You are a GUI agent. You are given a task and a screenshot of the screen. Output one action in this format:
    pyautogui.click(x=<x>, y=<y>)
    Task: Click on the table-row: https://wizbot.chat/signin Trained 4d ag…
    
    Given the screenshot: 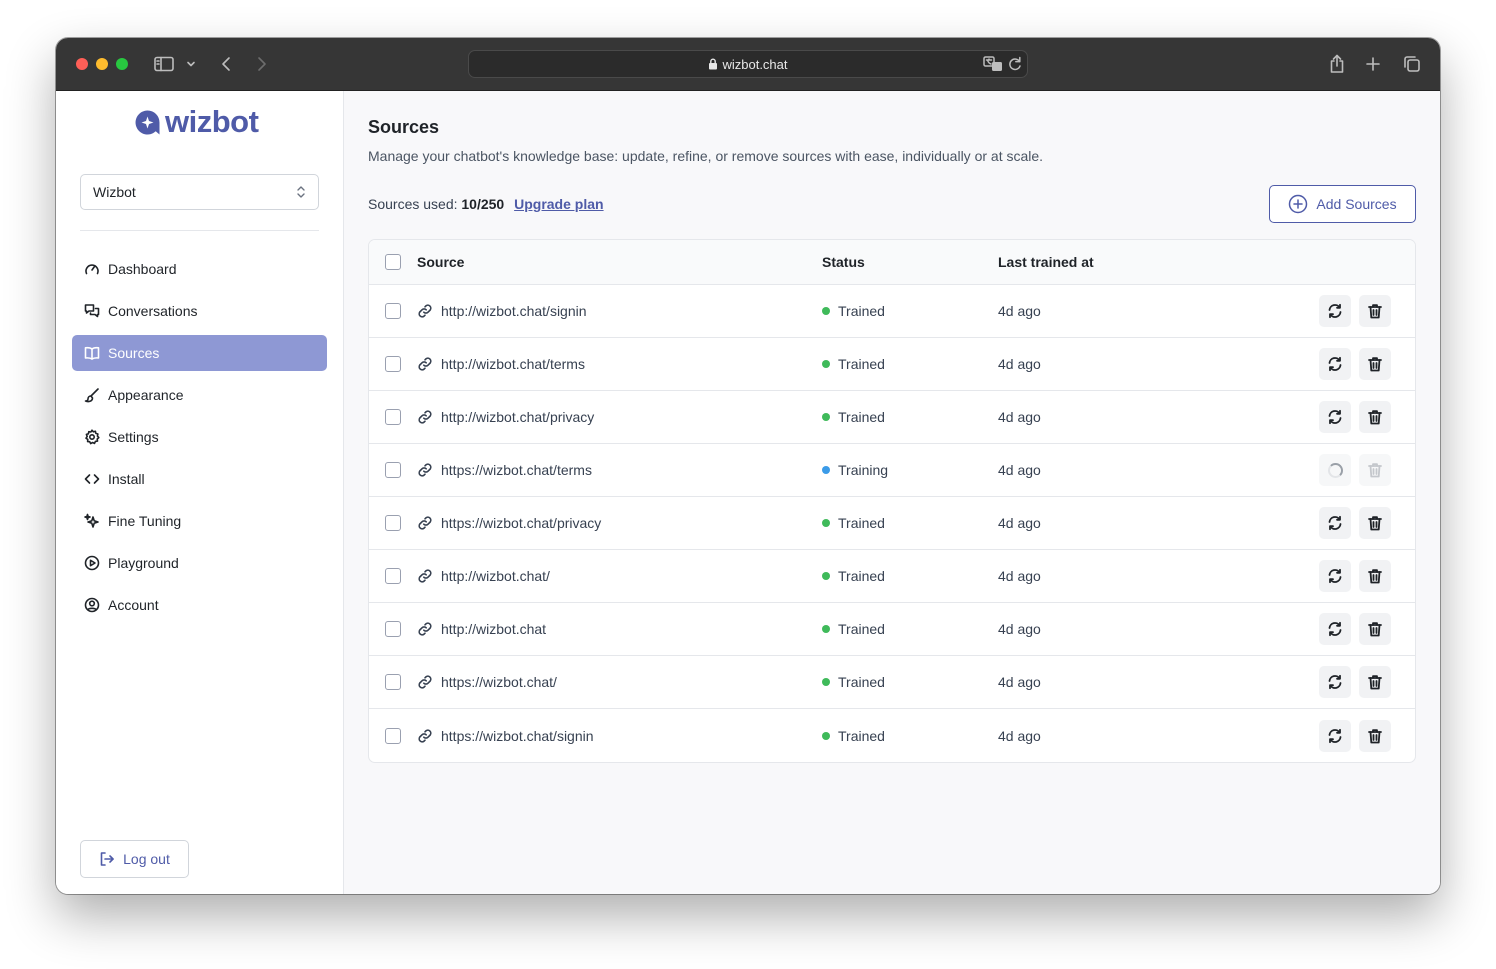 What is the action you would take?
    pyautogui.click(x=892, y=735)
    